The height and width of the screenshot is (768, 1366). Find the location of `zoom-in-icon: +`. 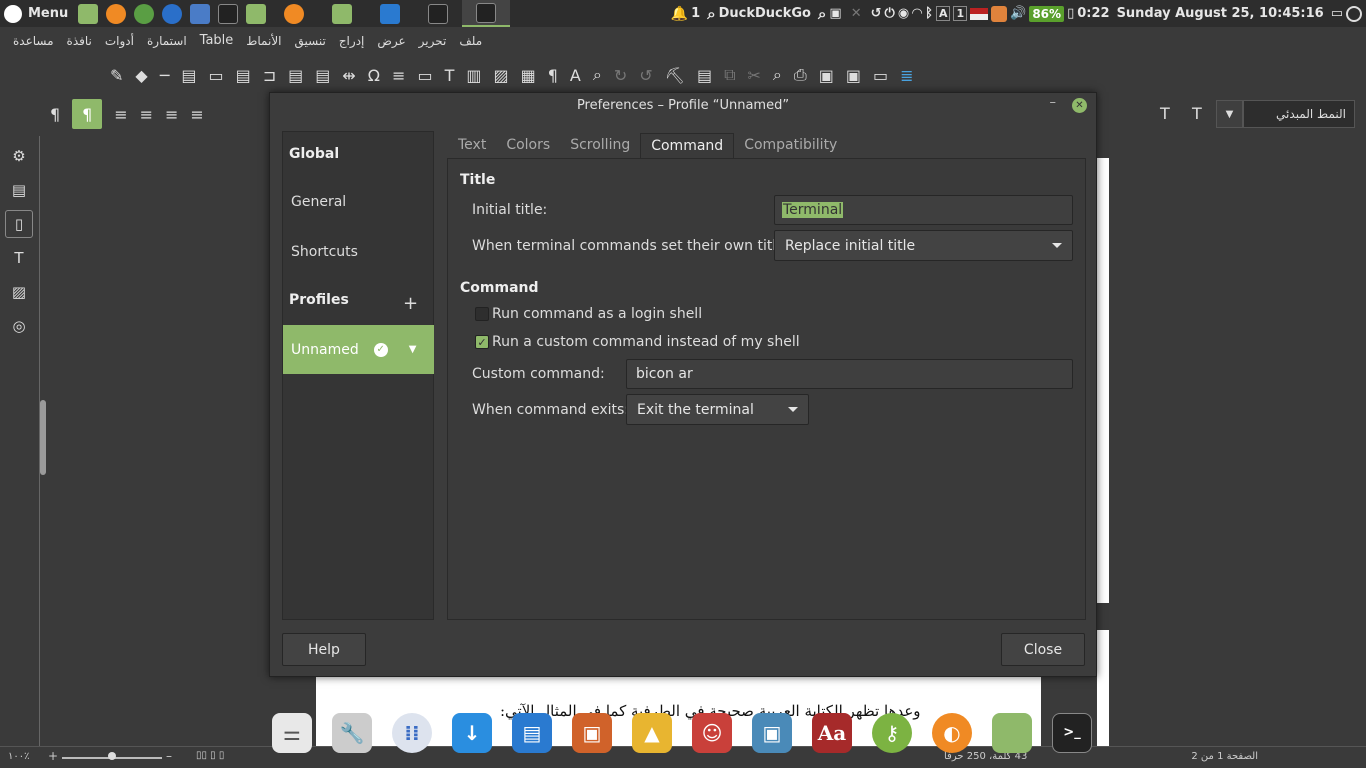

zoom-in-icon: + is located at coordinates (53, 756).